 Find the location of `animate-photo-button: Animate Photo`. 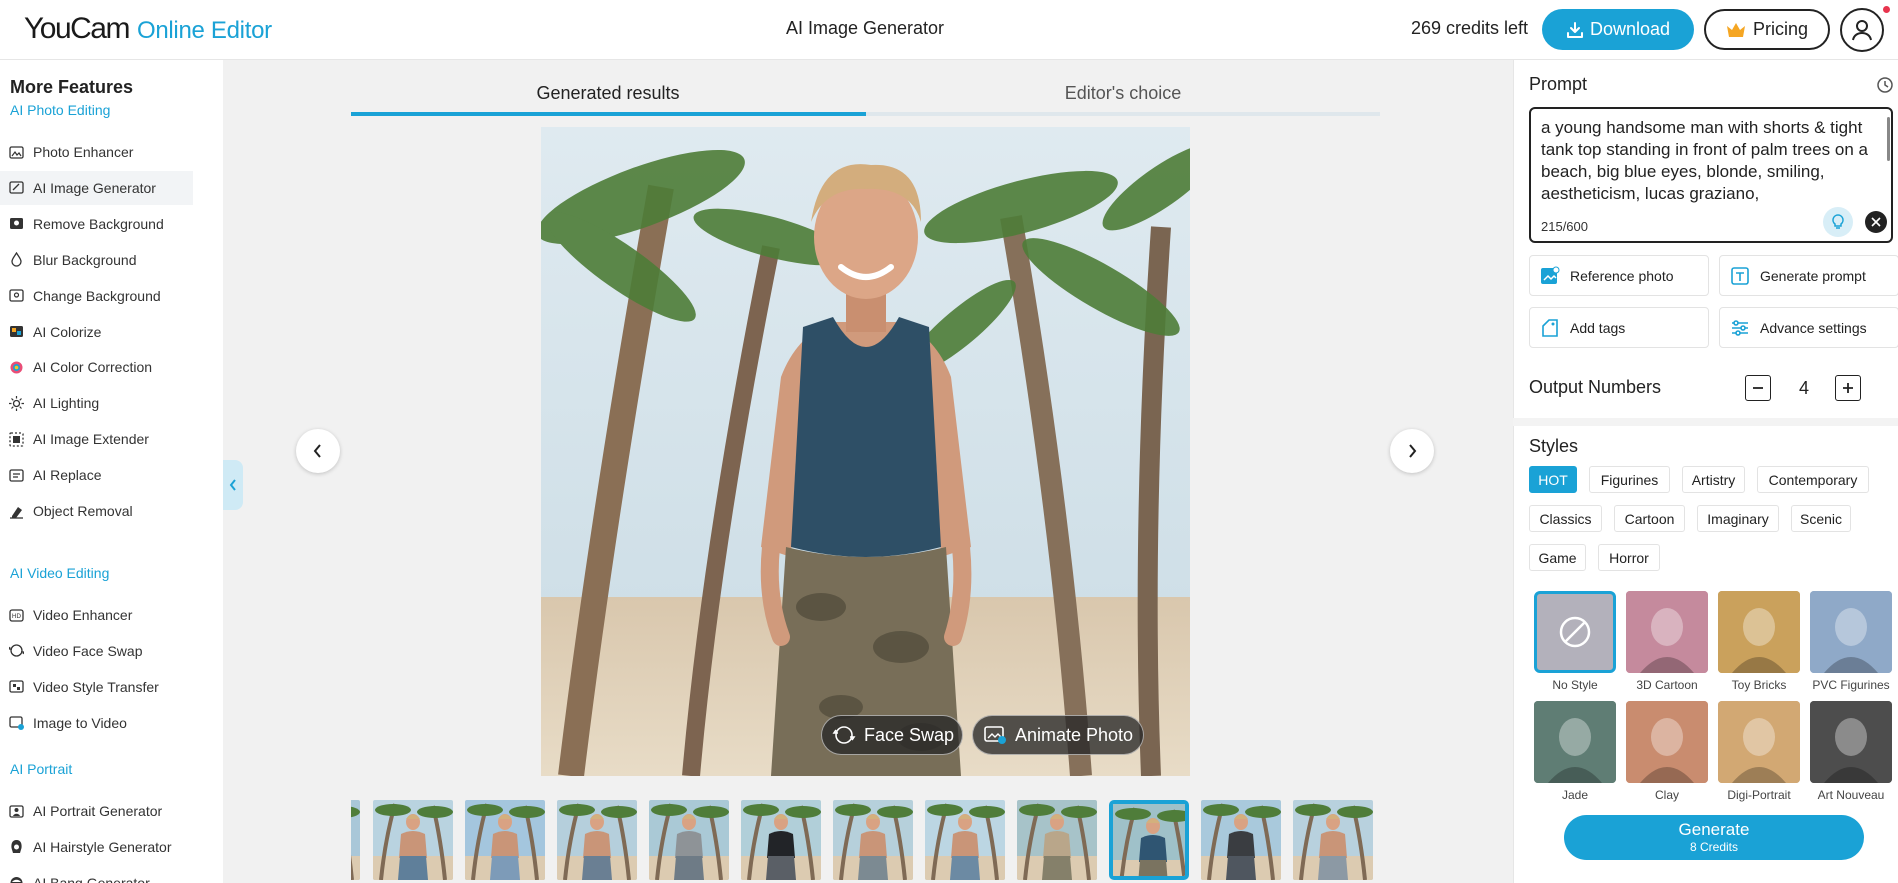

animate-photo-button: Animate Photo is located at coordinates (1058, 735).